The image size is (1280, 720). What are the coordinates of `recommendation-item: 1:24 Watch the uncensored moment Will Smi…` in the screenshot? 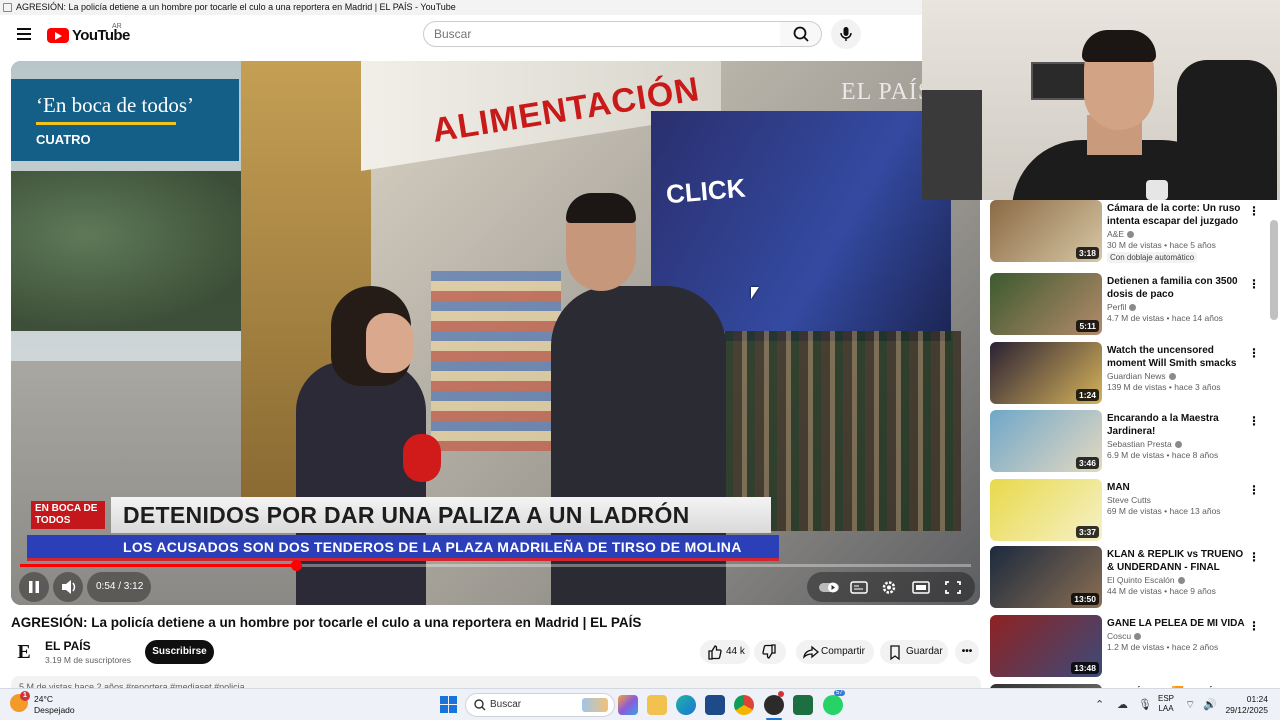 It's located at (1130, 374).